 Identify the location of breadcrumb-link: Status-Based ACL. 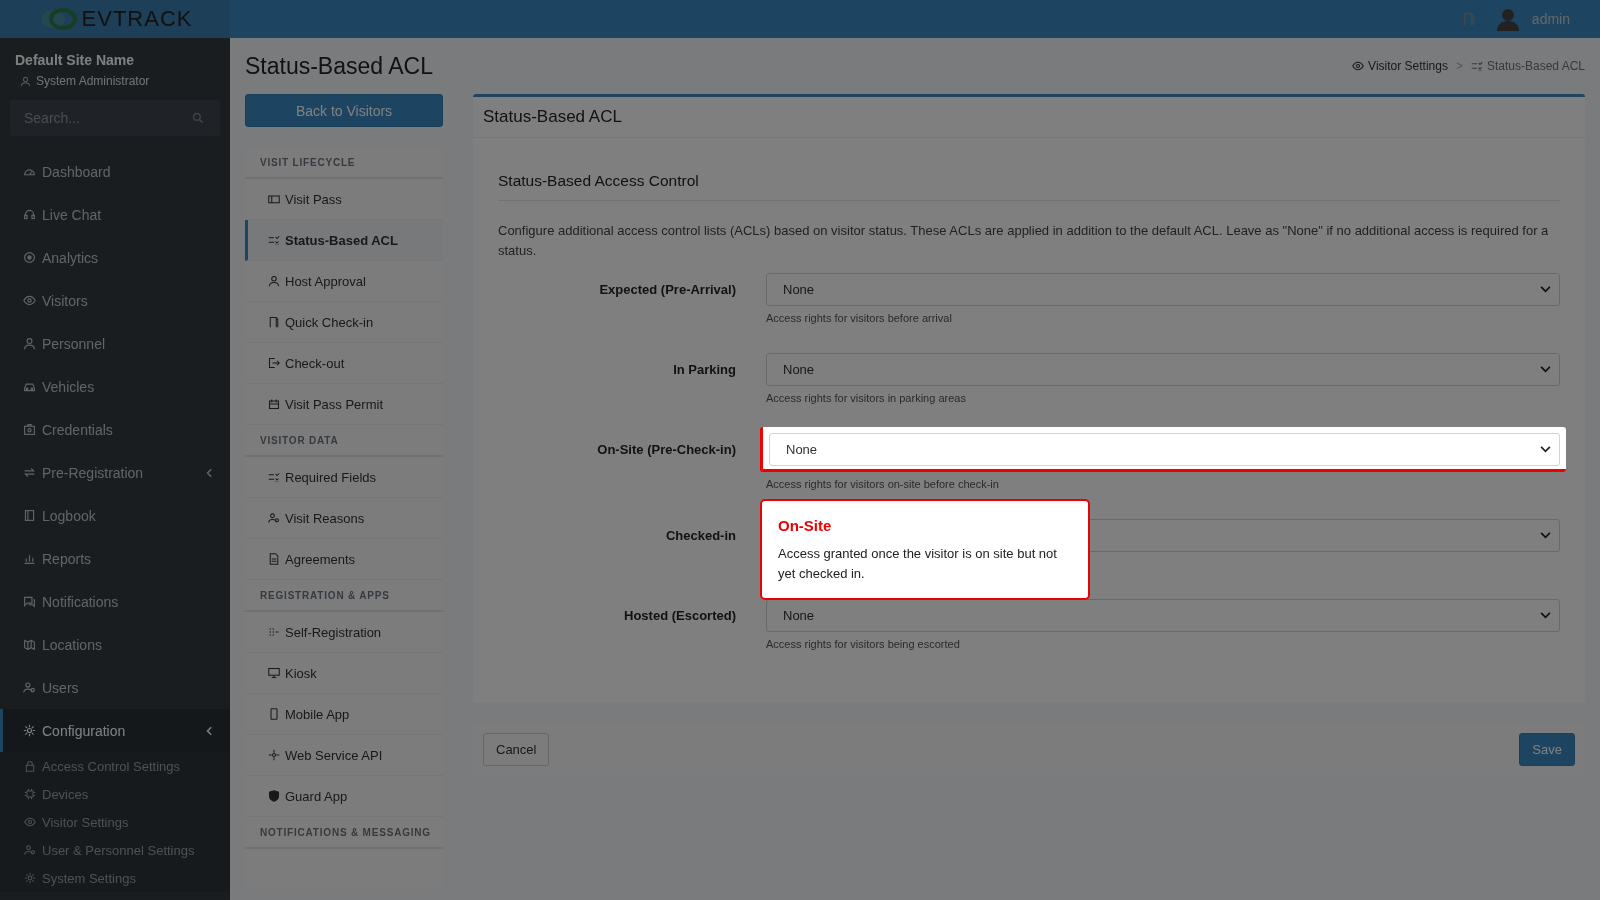
(1527, 66).